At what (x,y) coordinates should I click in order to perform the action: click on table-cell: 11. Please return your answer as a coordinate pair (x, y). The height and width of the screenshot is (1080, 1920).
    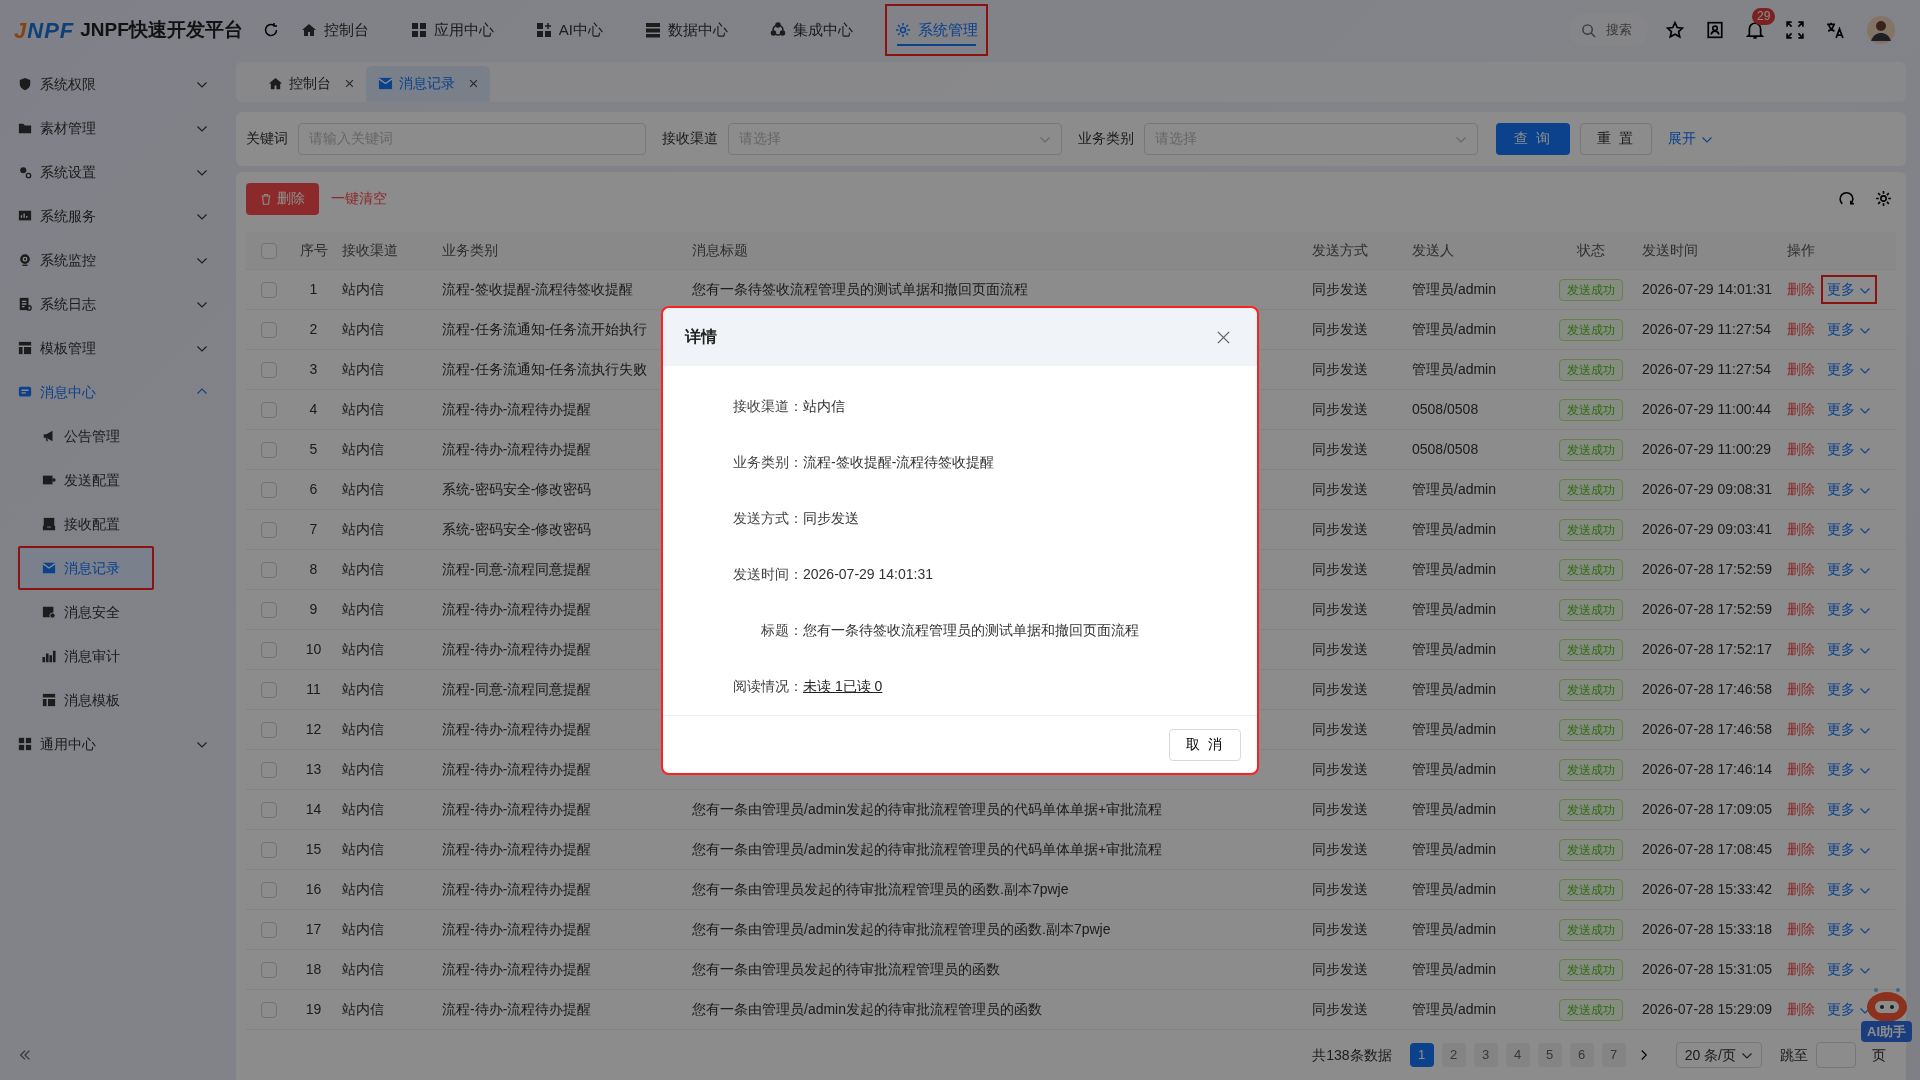
    Looking at the image, I should click on (313, 689).